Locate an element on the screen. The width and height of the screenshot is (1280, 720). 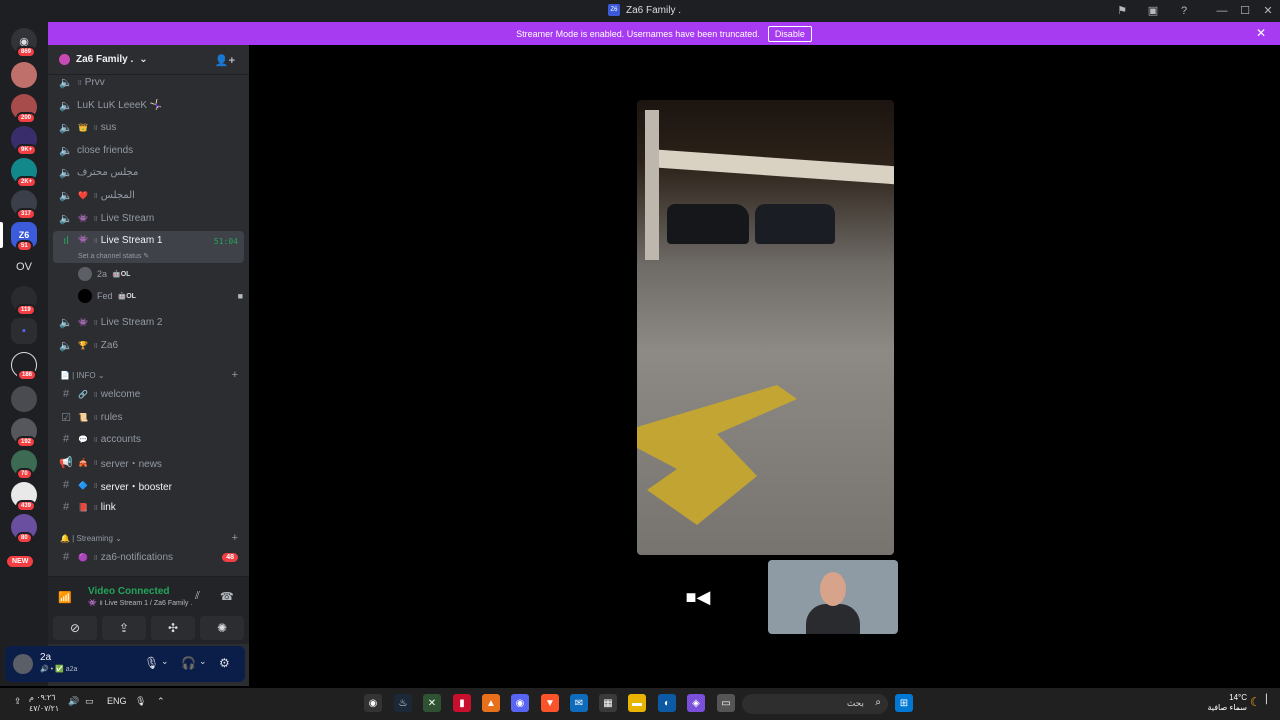
disable-streamer-mode-button: Disable is located at coordinates (789, 33).